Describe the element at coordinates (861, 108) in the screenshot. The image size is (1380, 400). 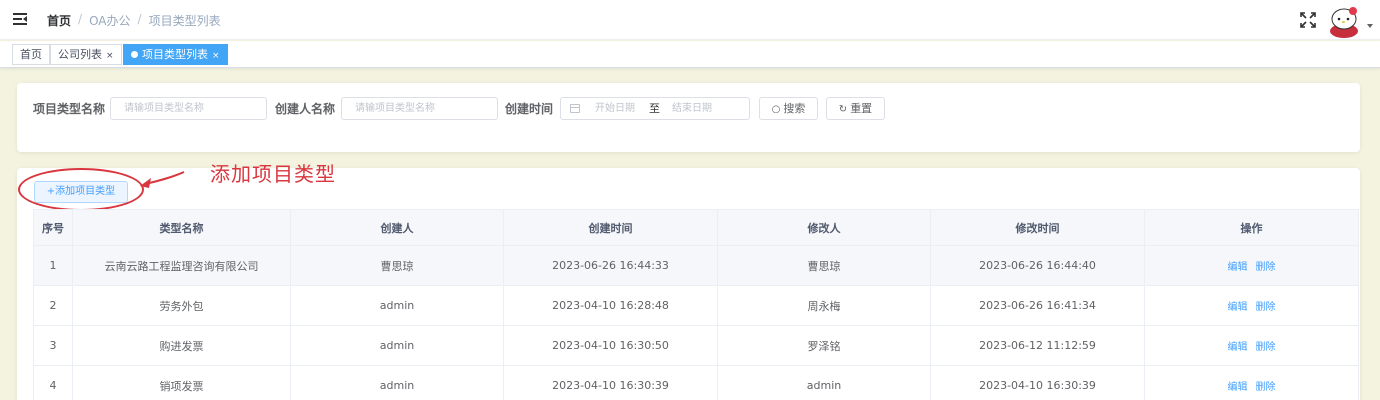
I see `reset-button-label: 重置` at that location.